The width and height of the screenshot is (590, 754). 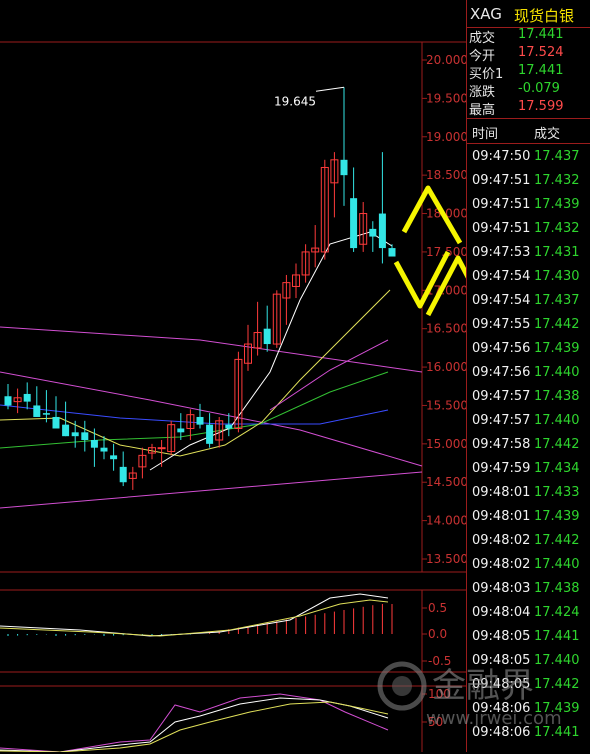 I want to click on y-tick-label: 13.500, so click(x=446, y=559).